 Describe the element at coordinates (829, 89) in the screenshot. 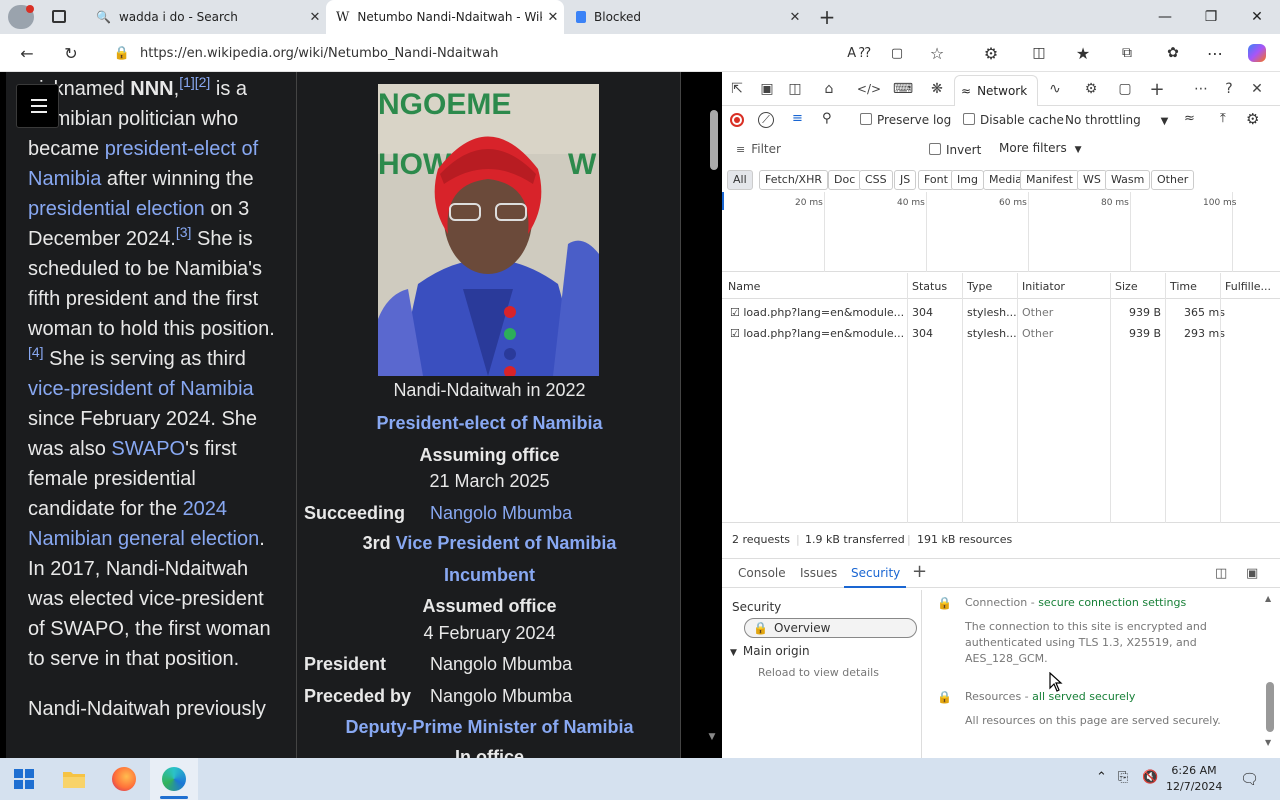

I see `welcome-home-icon: ⌂` at that location.